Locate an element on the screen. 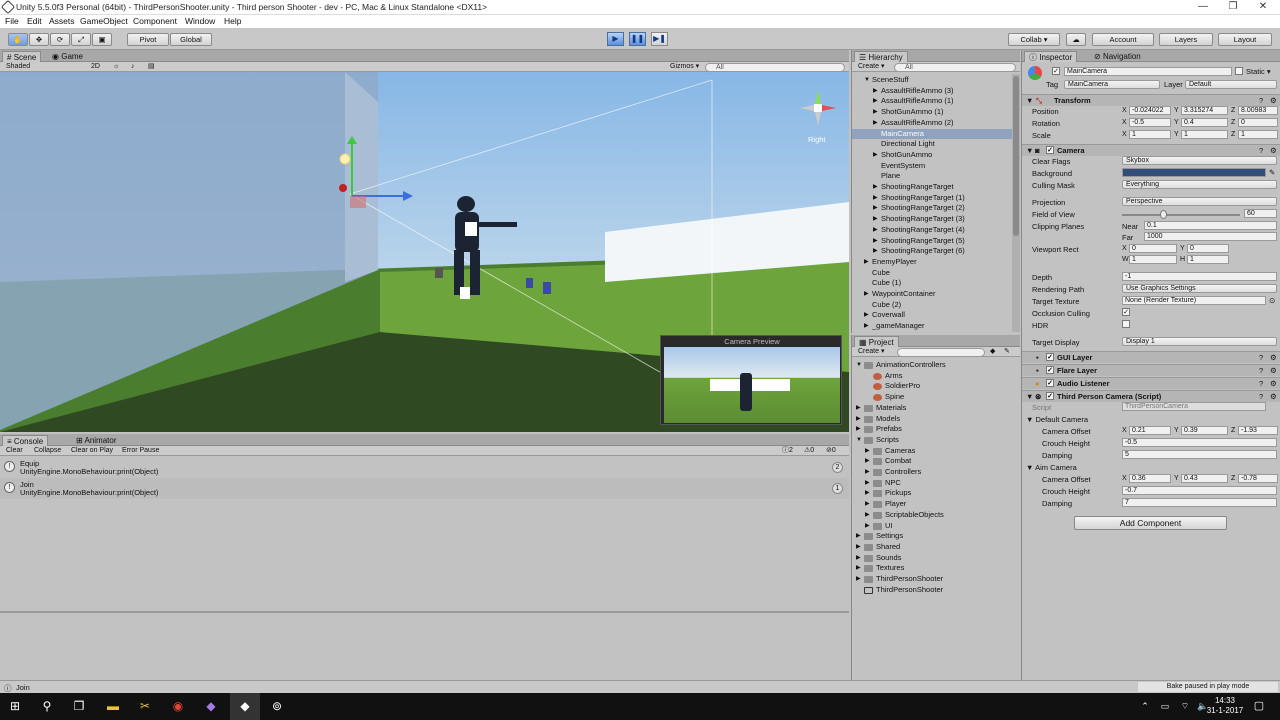 This screenshot has height=720, width=1280. hierarchy-item: ▶ _gameManager is located at coordinates (932, 326).